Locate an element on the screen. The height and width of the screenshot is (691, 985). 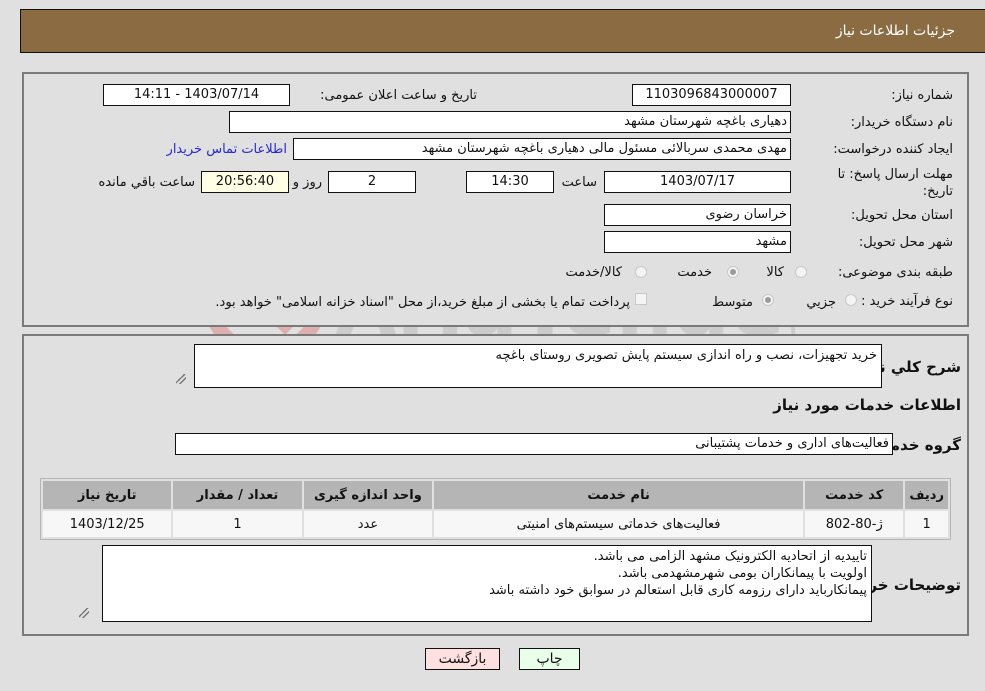
col-need-date: تاریخ نیاز is located at coordinates (107, 495).